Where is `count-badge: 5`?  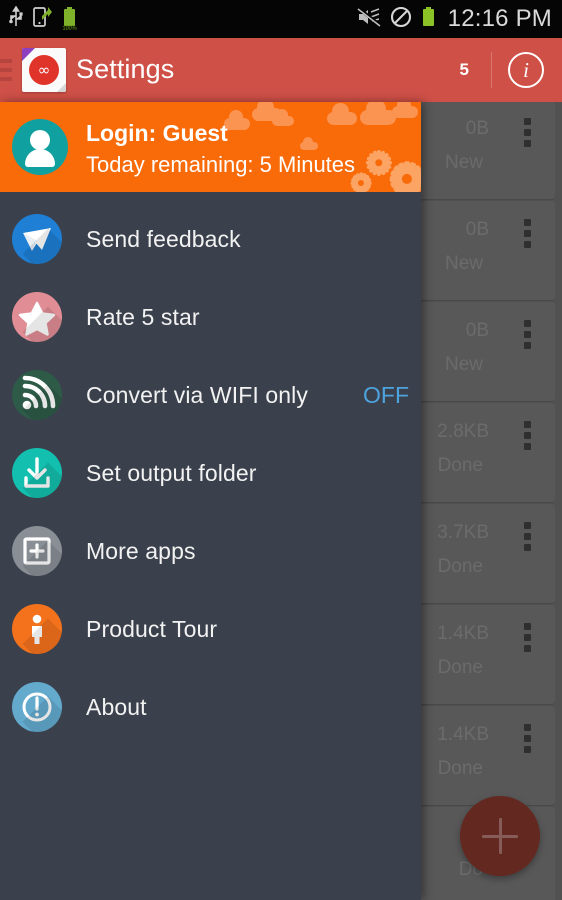 count-badge: 5 is located at coordinates (464, 69).